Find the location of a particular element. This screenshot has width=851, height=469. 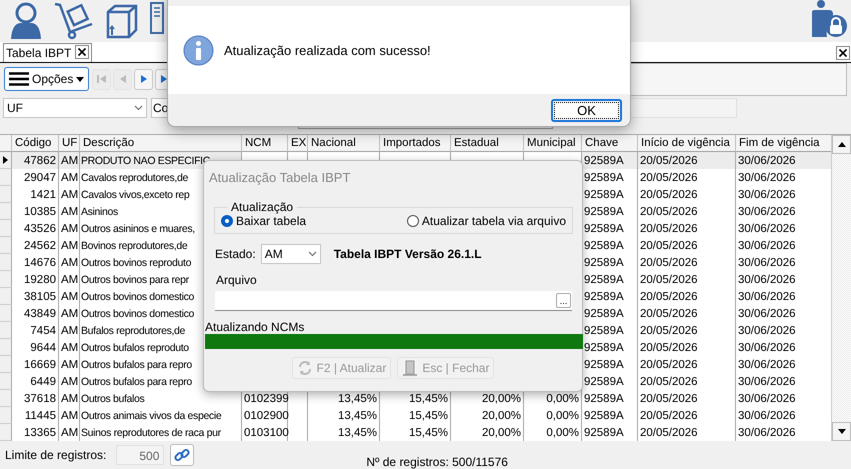

table-cell: 47862 is located at coordinates (35, 161).